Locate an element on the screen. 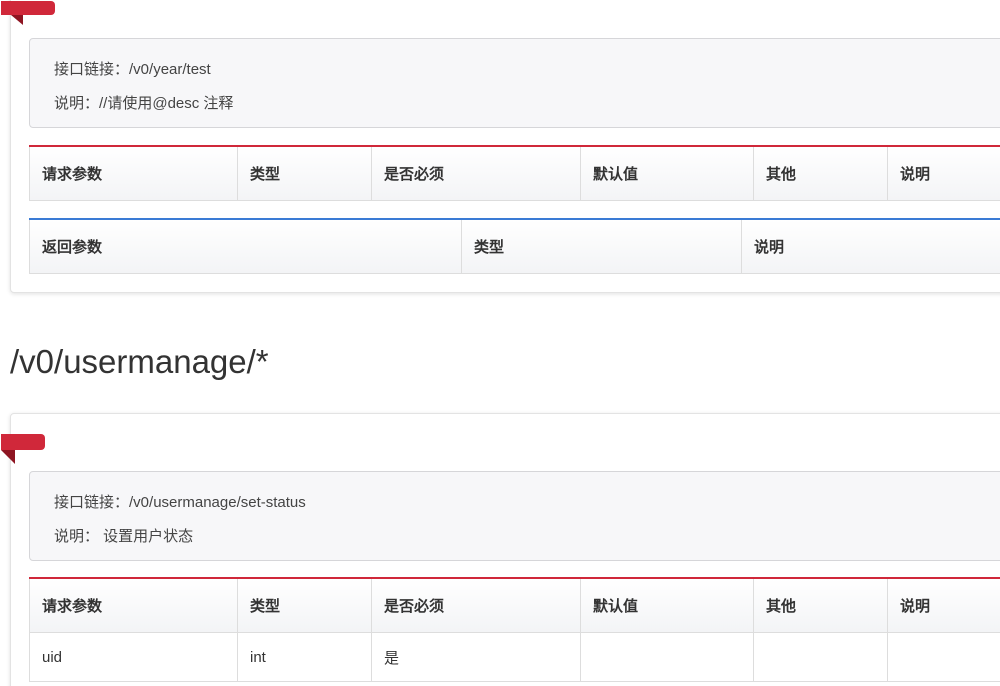 This screenshot has width=1000, height=686. api-info-box: 接口链接：/v0/year/test 说明：//请使用@desc 注释 is located at coordinates (514, 83).